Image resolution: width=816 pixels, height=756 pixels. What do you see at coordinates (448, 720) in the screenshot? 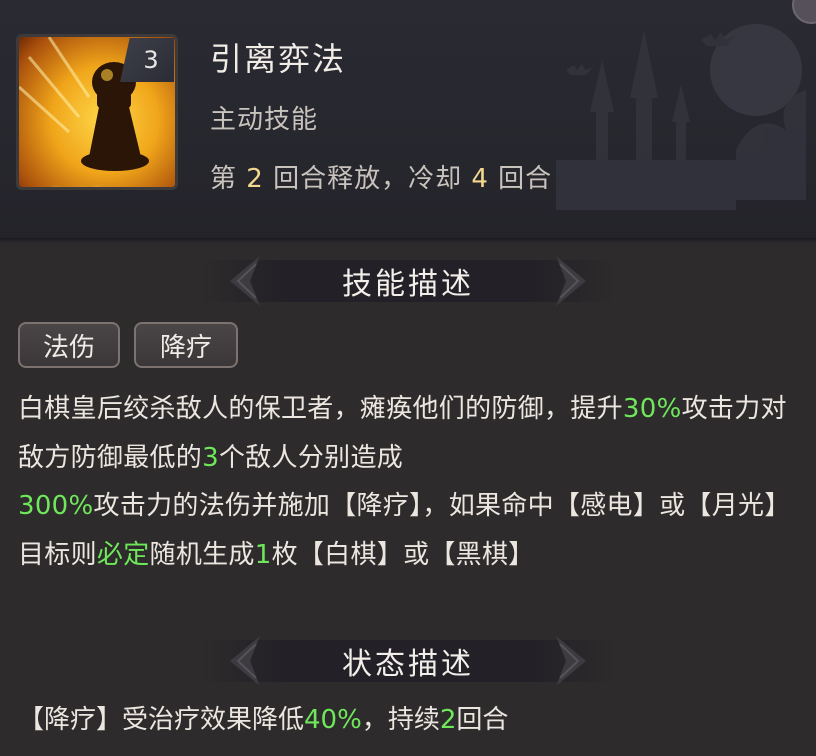
I see `status-highlight: 2` at bounding box center [448, 720].